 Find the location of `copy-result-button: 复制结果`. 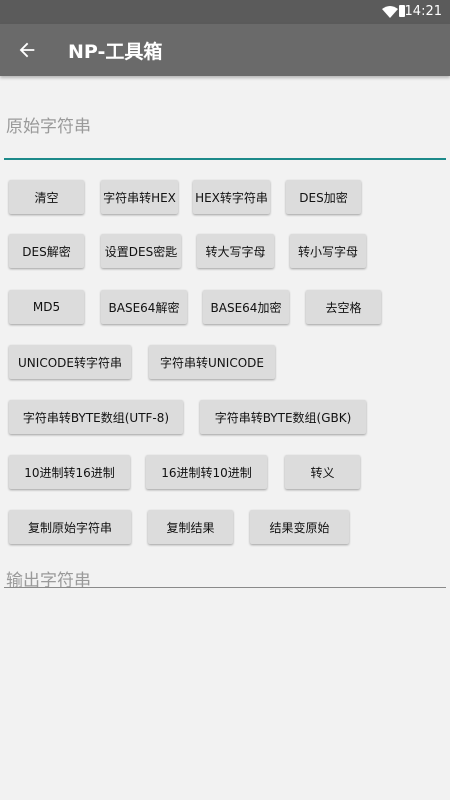

copy-result-button: 复制结果 is located at coordinates (190, 527).